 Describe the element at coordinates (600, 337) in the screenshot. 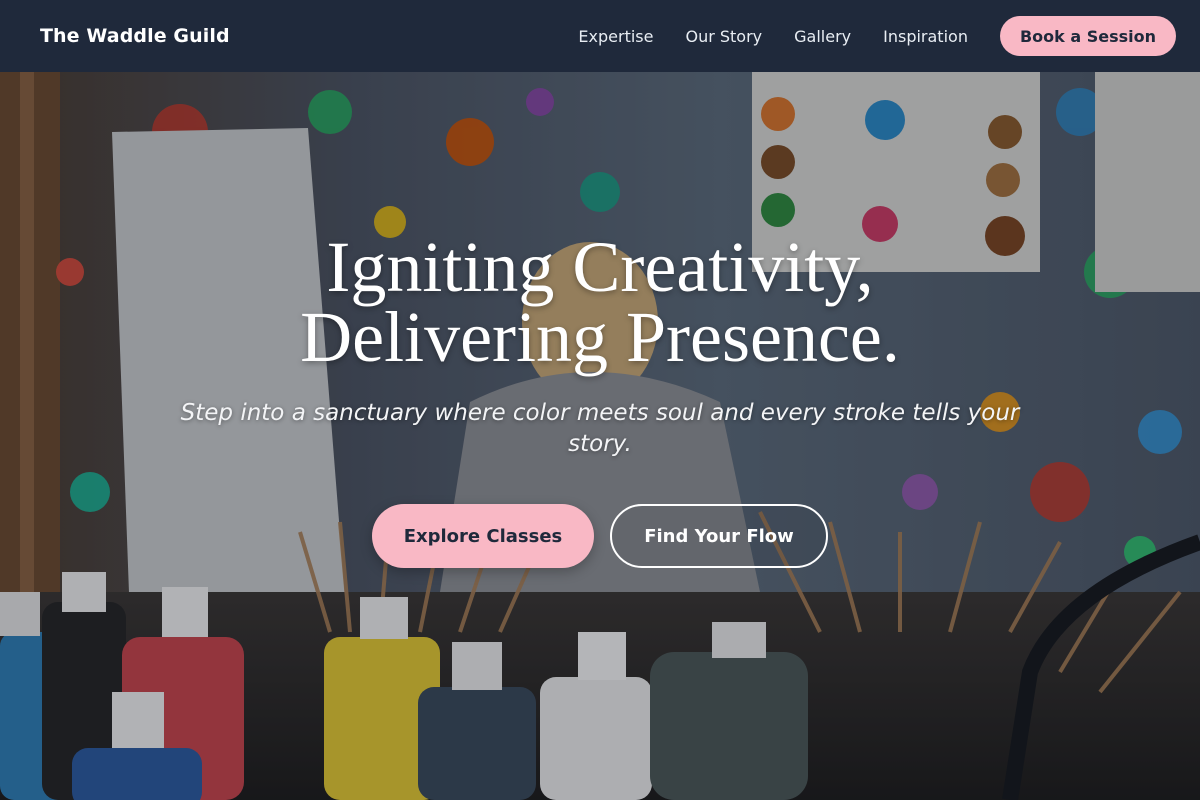

I see `hero-title-line2: Delivering Presence.` at that location.